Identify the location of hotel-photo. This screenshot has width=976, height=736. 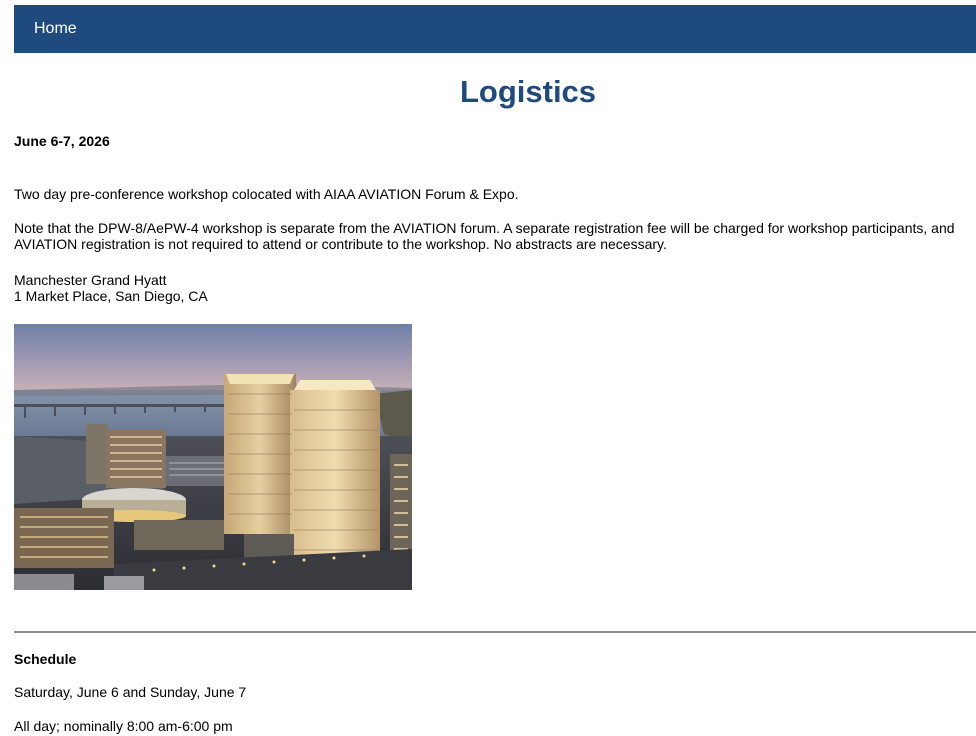
(213, 457).